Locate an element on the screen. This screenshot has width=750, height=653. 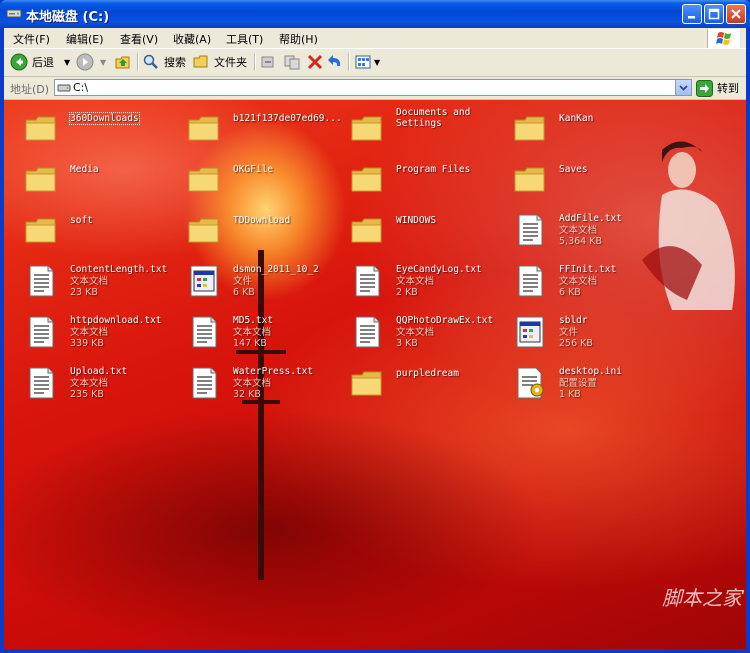
file-item: EyeCandyLog.txt 文本文档 2 KB is located at coordinates (420, 280).